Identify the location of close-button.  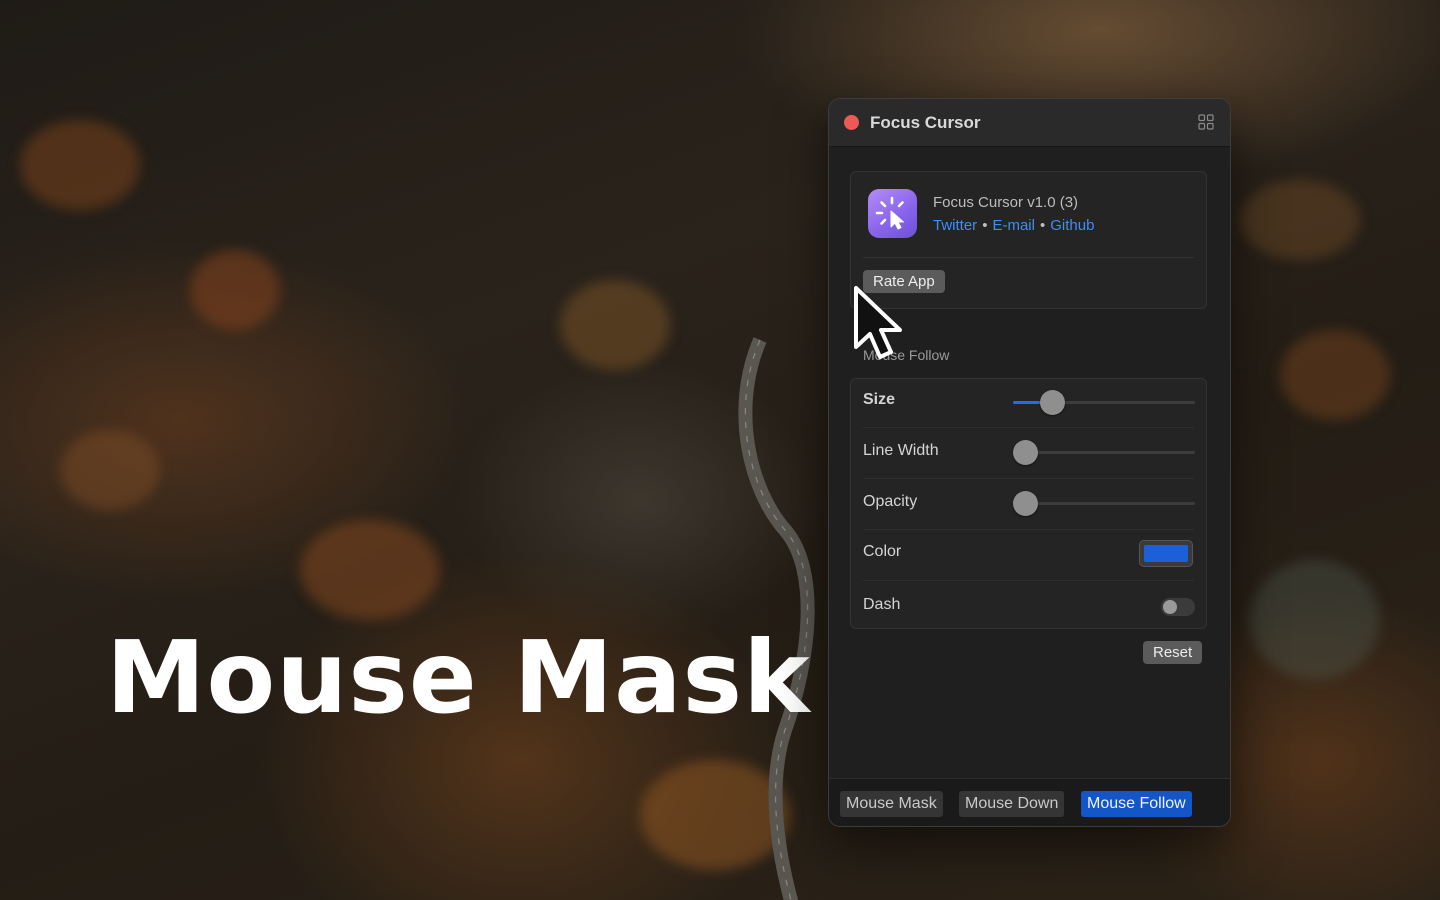
(851, 122).